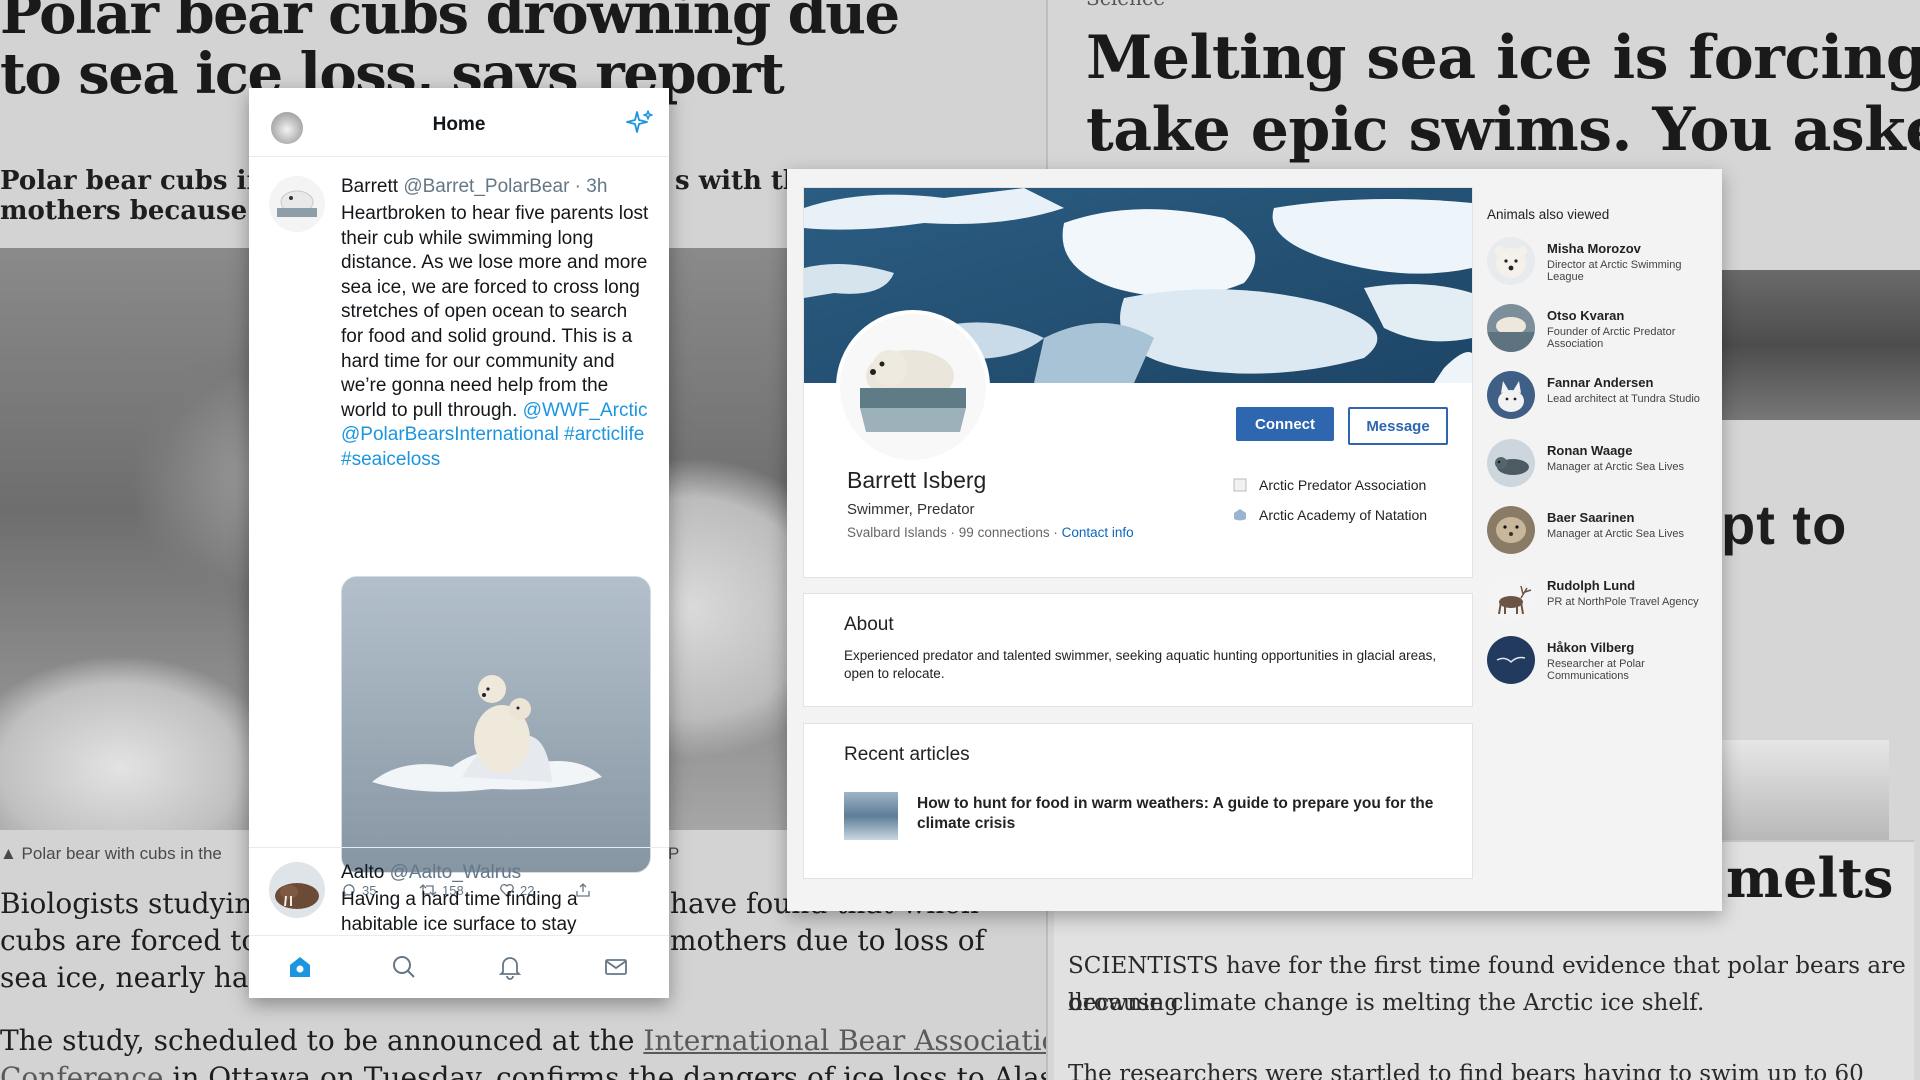 The width and height of the screenshot is (1920, 1080). Describe the element at coordinates (1098, 532) in the screenshot. I see `contact-info-link: Contact info` at that location.